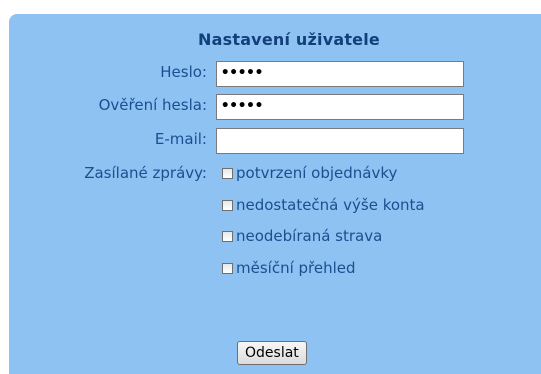  I want to click on checkbox-label: měsíční přehled, so click(296, 268).